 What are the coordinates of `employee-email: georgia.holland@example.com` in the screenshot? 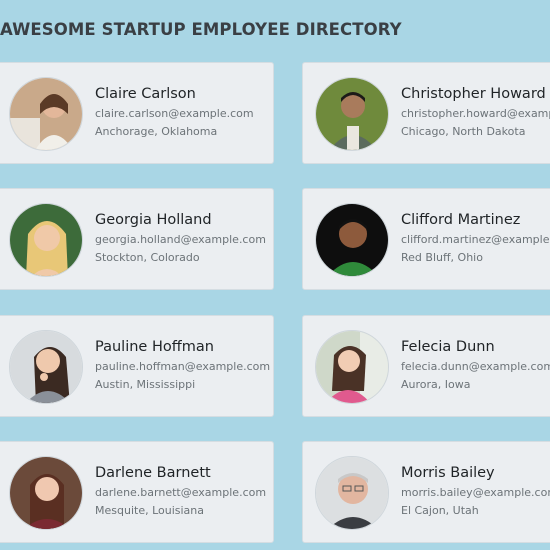 It's located at (180, 240).